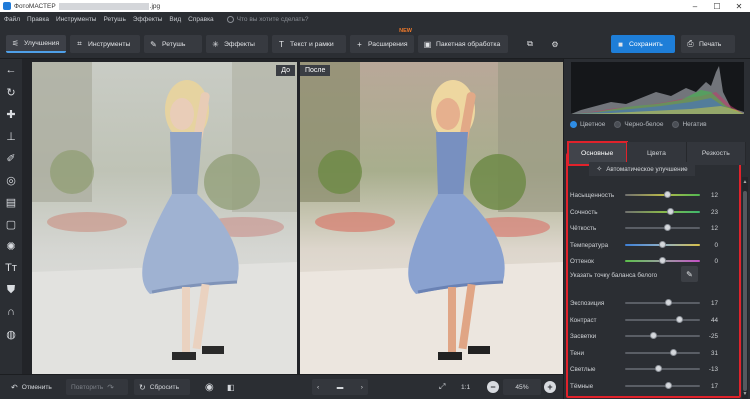 The width and height of the screenshot is (750, 399). What do you see at coordinates (739, 6) in the screenshot?
I see `close-icon: ✕` at bounding box center [739, 6].